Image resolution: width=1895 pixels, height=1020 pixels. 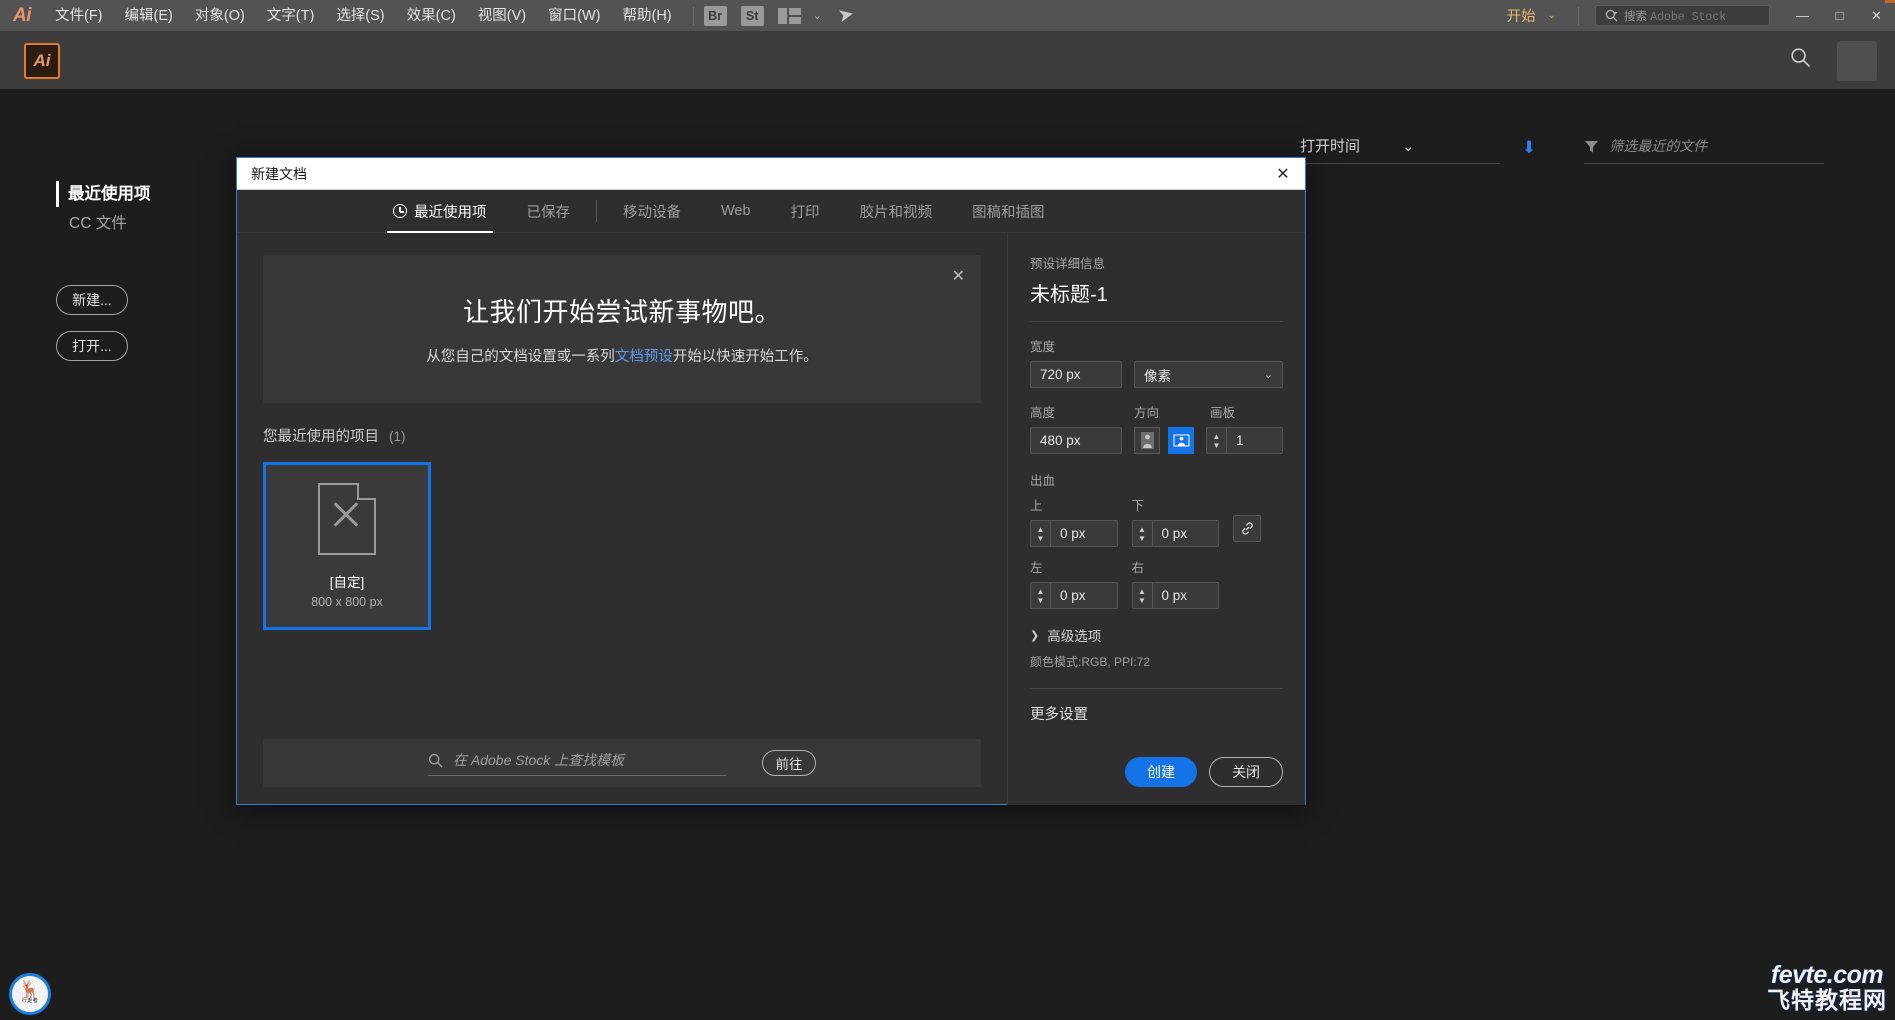 I want to click on sort-dropdown: 打开时间 ⌄, so click(x=1400, y=149).